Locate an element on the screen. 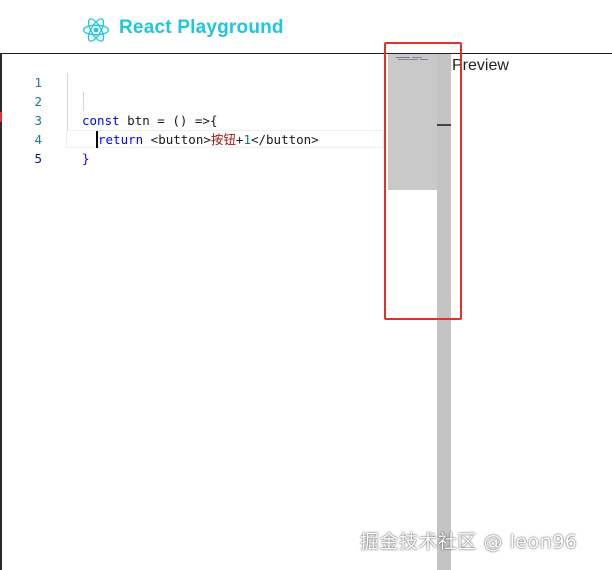  text-cursor is located at coordinates (97, 139).